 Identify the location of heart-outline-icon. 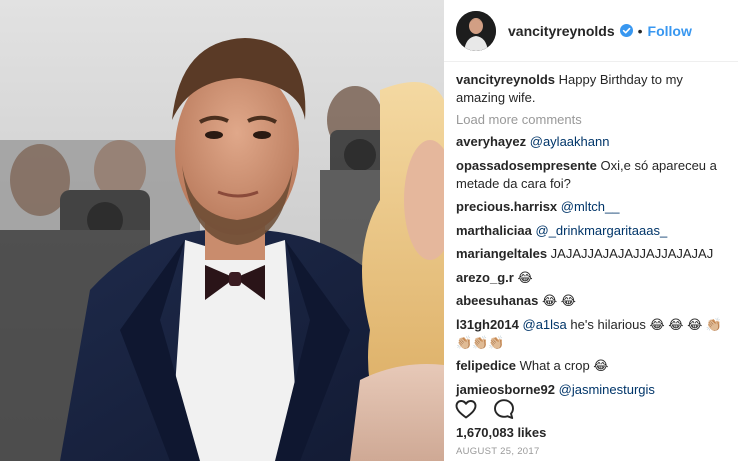
(466, 409).